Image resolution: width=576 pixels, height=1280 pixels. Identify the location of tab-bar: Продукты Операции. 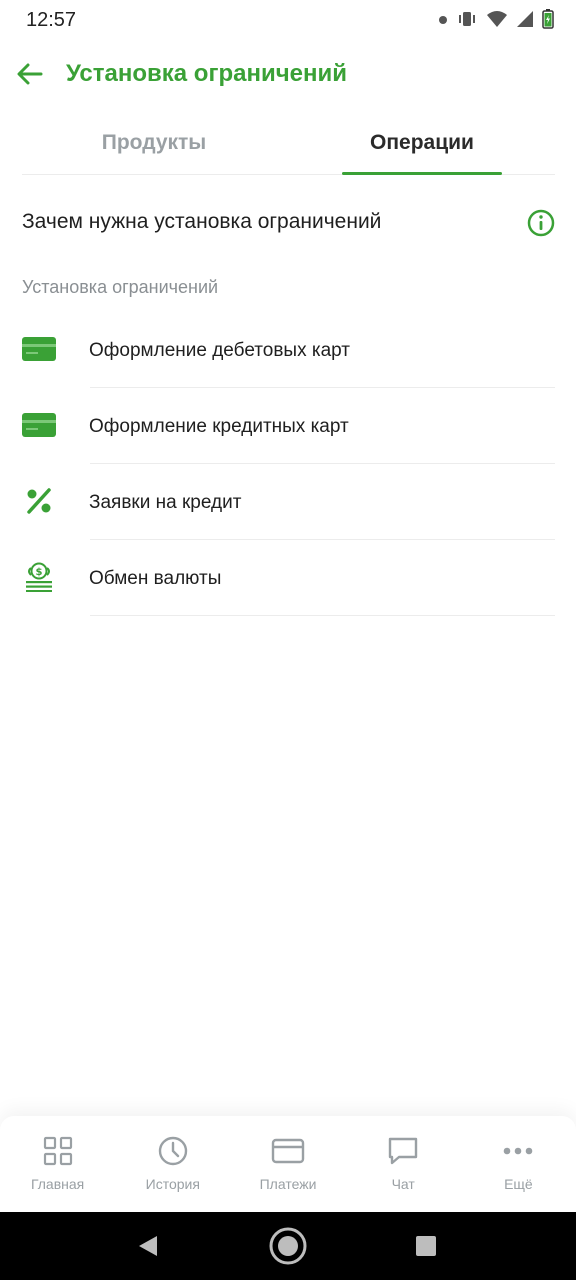
(288, 143).